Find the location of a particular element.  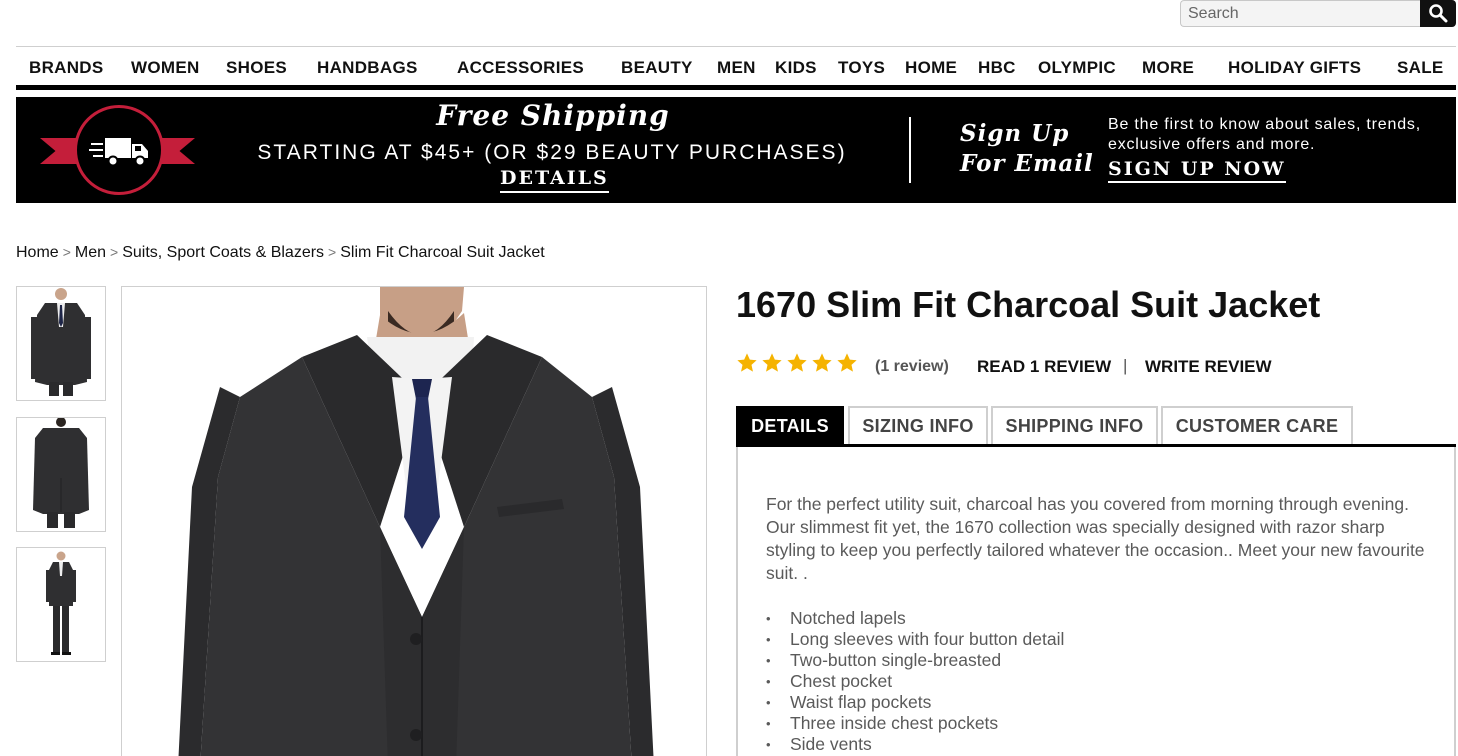

nav-item-kids: KIDS is located at coordinates (796, 68).